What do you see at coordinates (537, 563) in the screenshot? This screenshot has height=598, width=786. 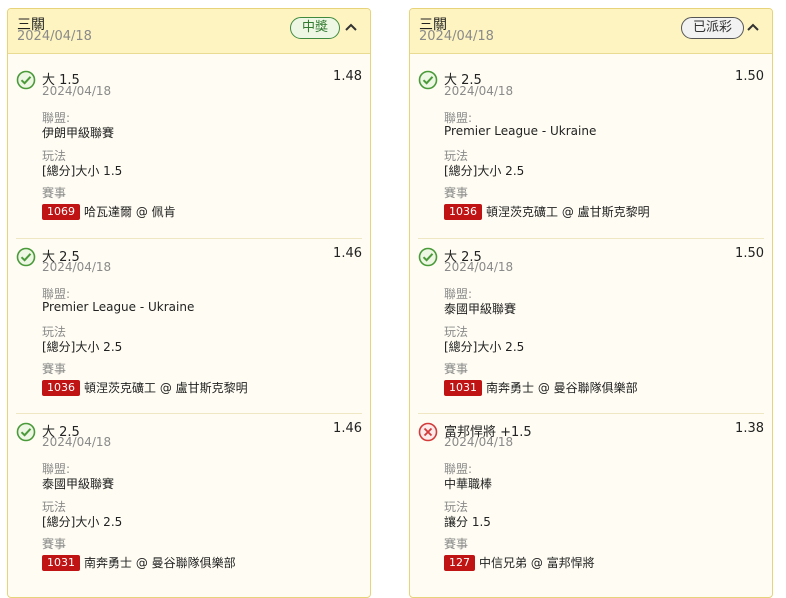 I see `event-match: 中信兄弟 @ 富邦悍將` at bounding box center [537, 563].